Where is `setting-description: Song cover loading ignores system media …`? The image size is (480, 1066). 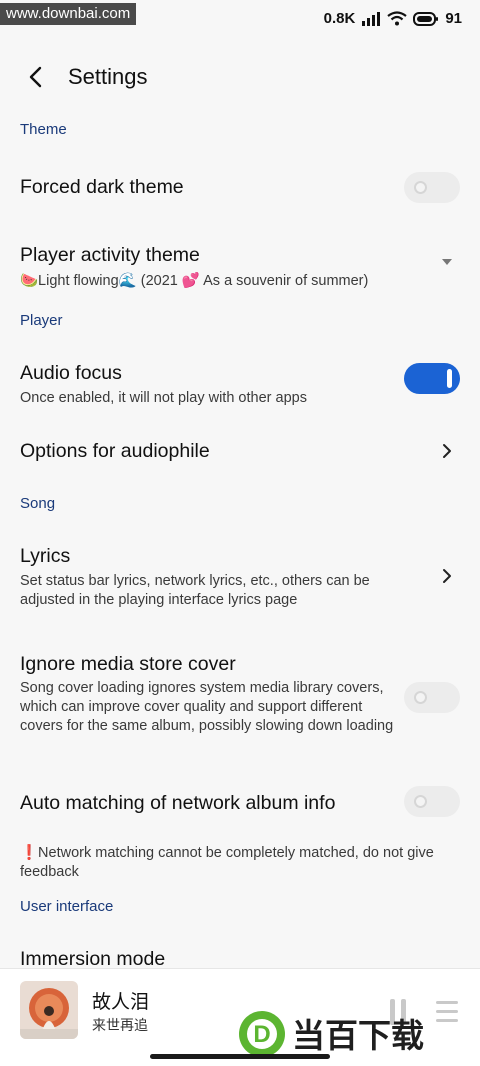 setting-description: Song cover loading ignores system media … is located at coordinates (207, 707).